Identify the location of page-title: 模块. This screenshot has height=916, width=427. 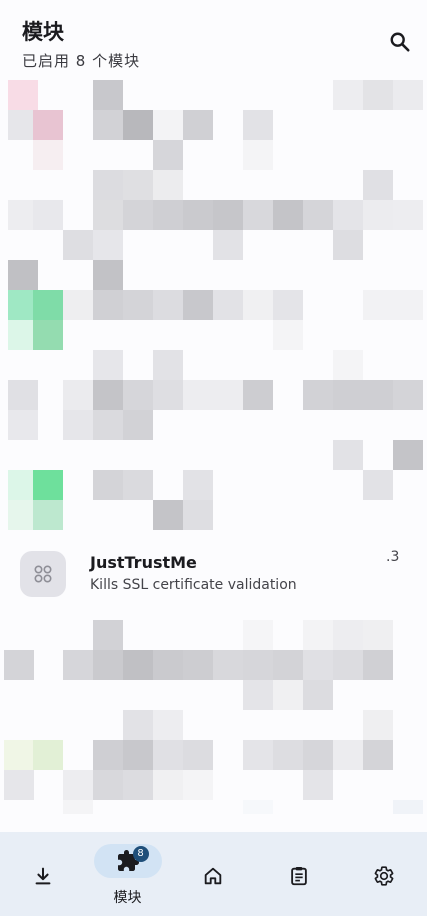
(43, 32).